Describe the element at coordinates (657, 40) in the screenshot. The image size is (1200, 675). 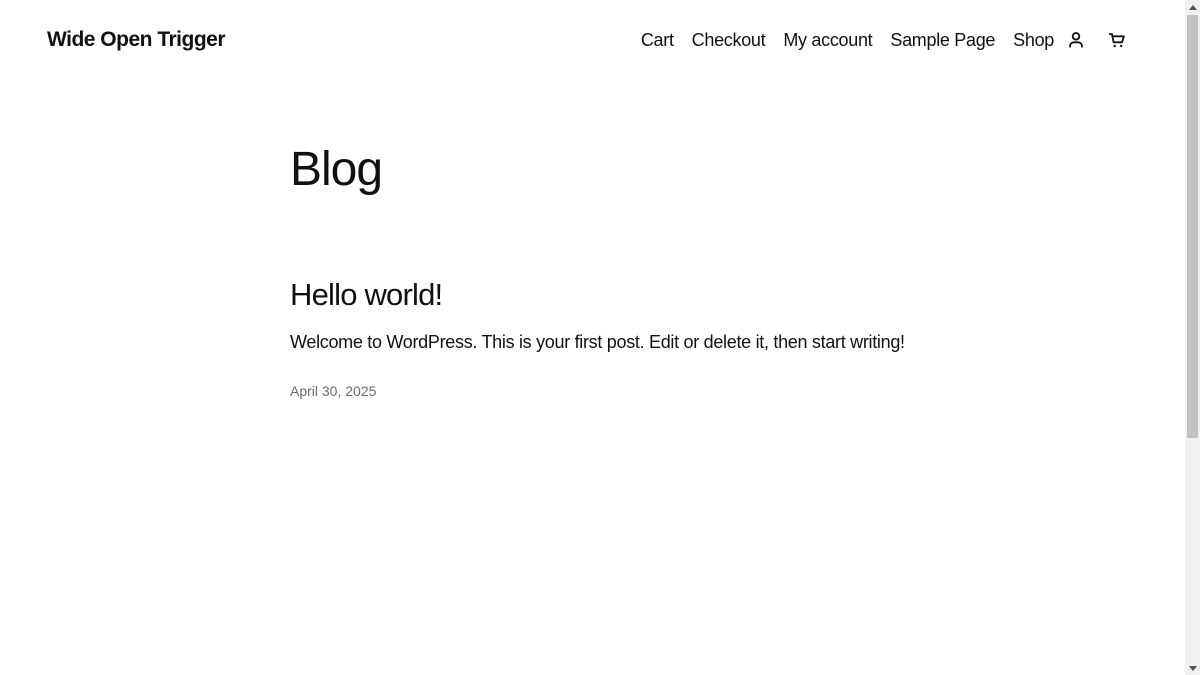
I see `nav-link-cart: Cart` at that location.